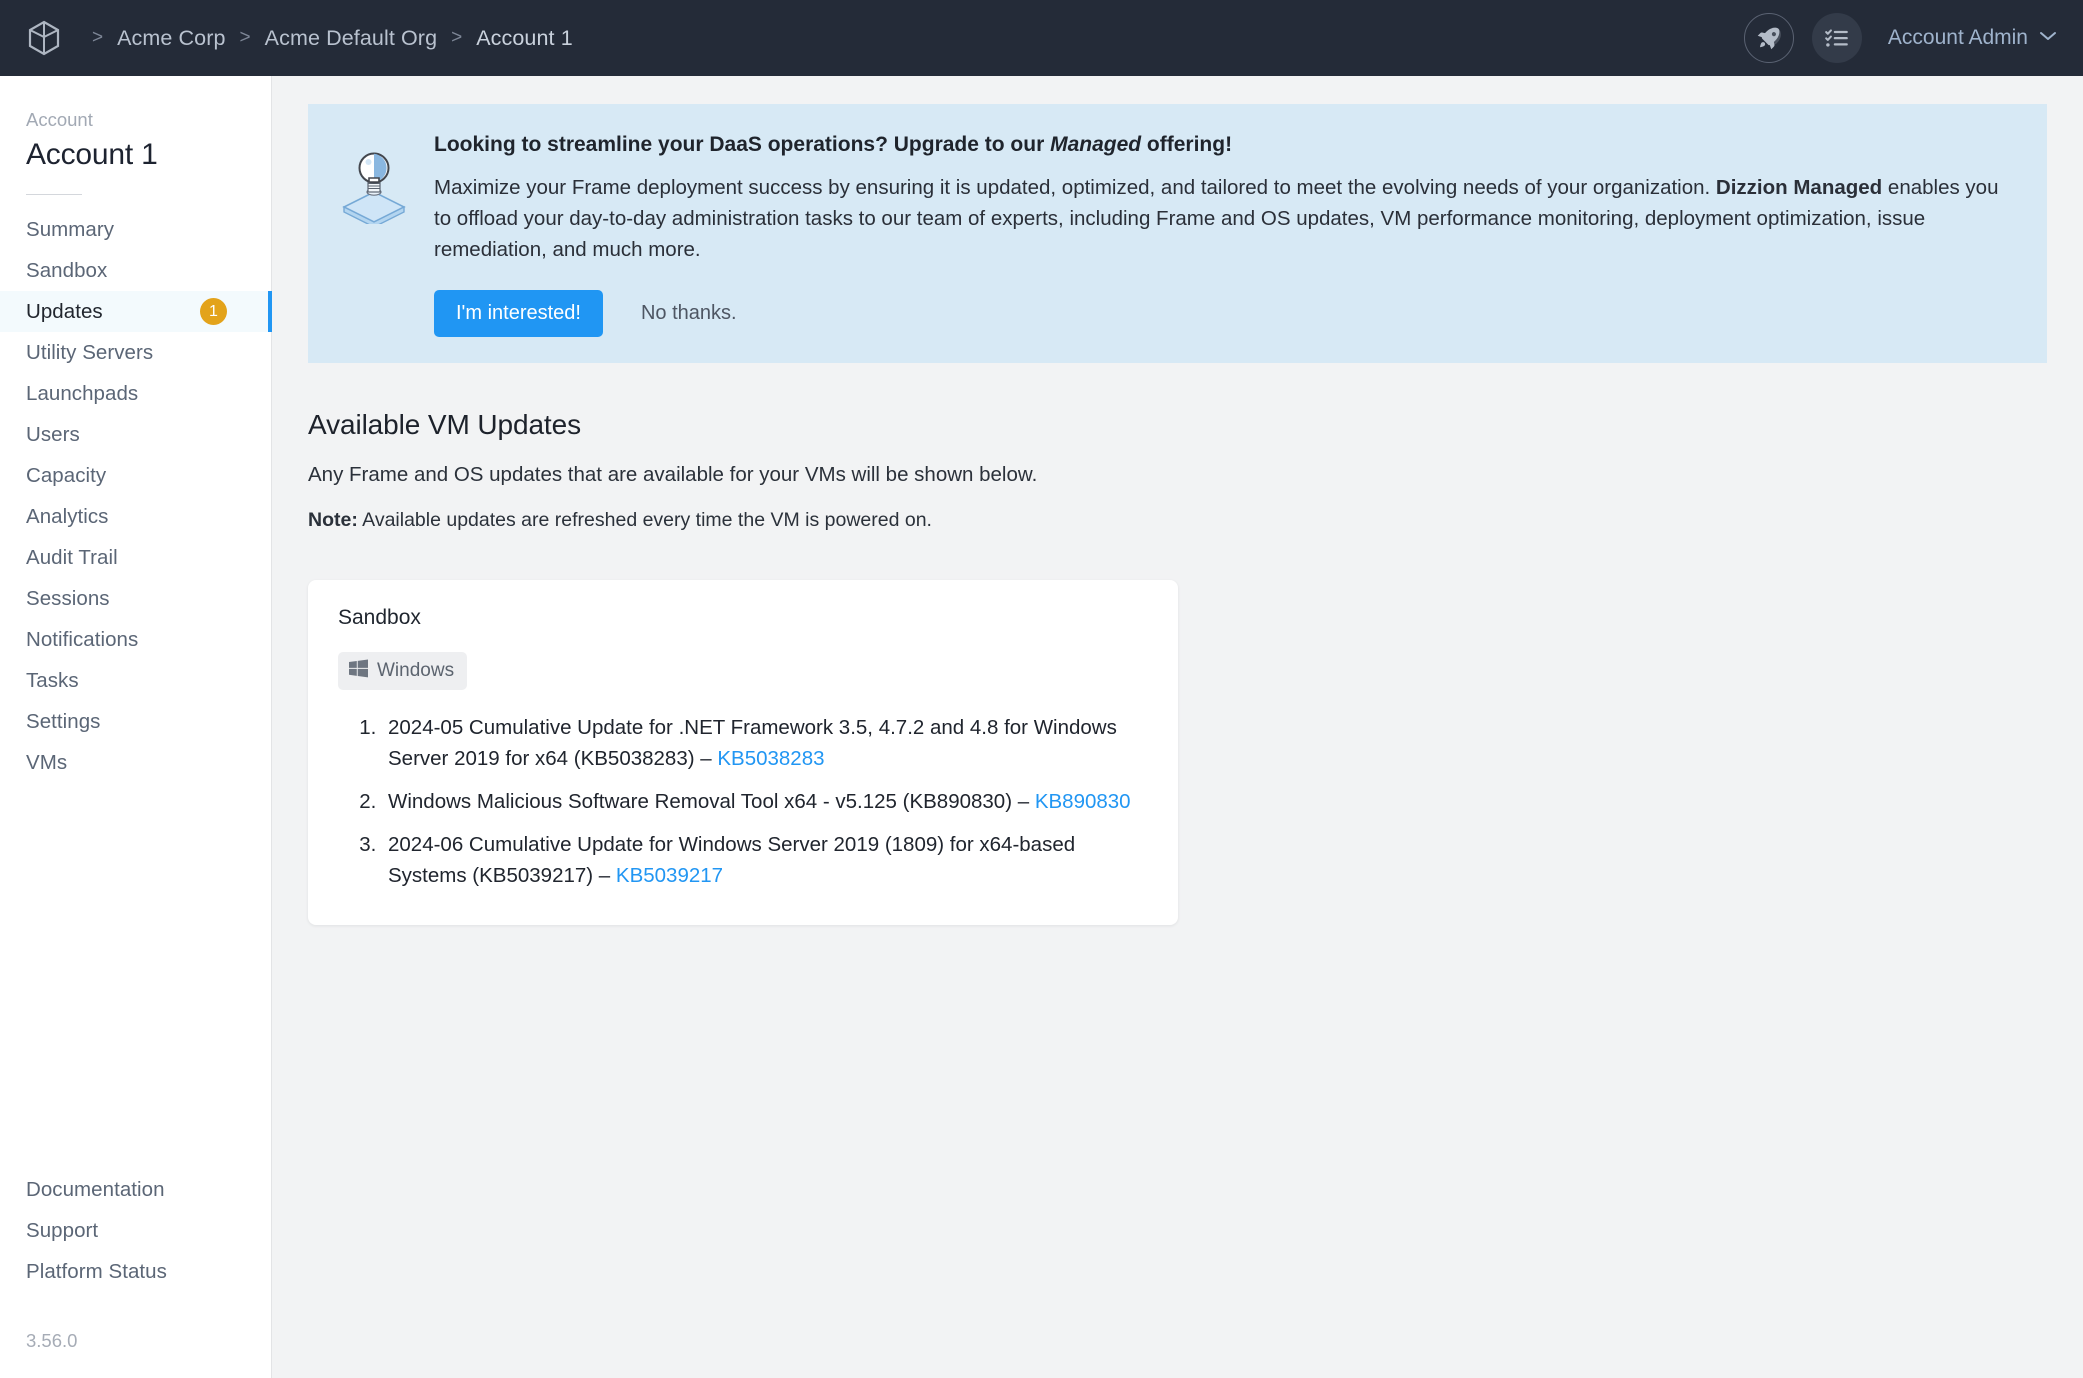 The width and height of the screenshot is (2083, 1378). I want to click on breadcrumb-item-acme-default-org: Acme Default Org, so click(351, 38).